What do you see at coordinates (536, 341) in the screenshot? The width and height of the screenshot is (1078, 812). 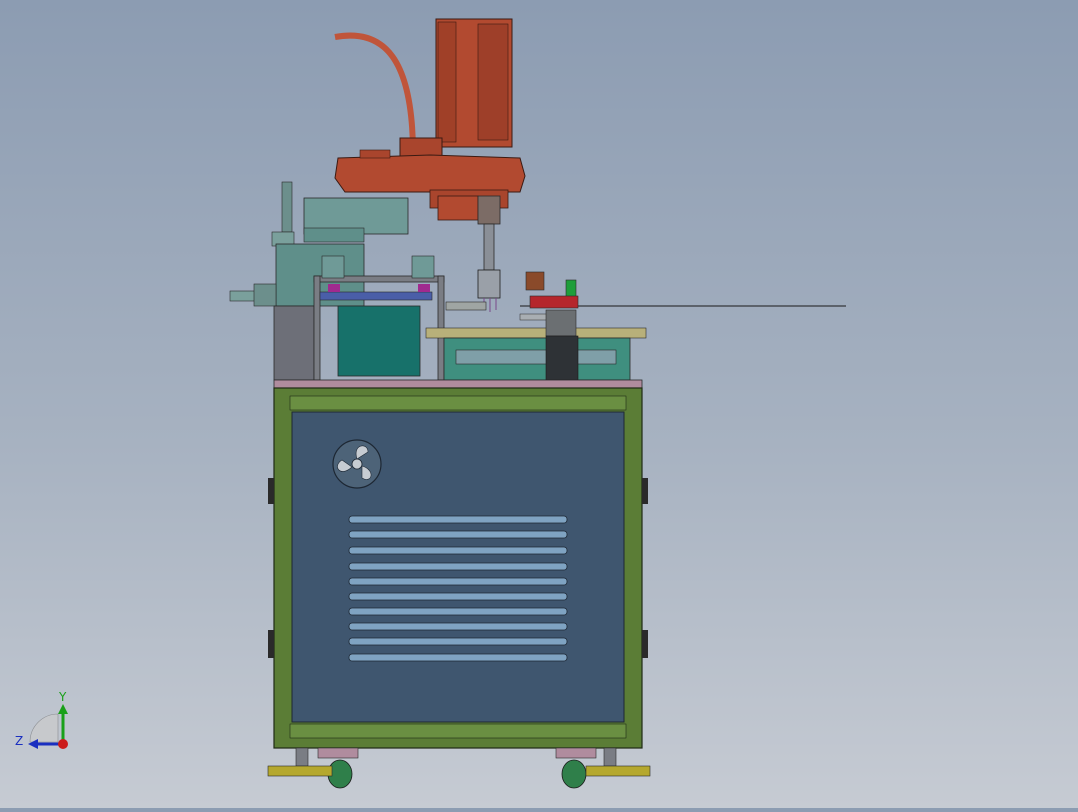 I see `linear-slide` at bounding box center [536, 341].